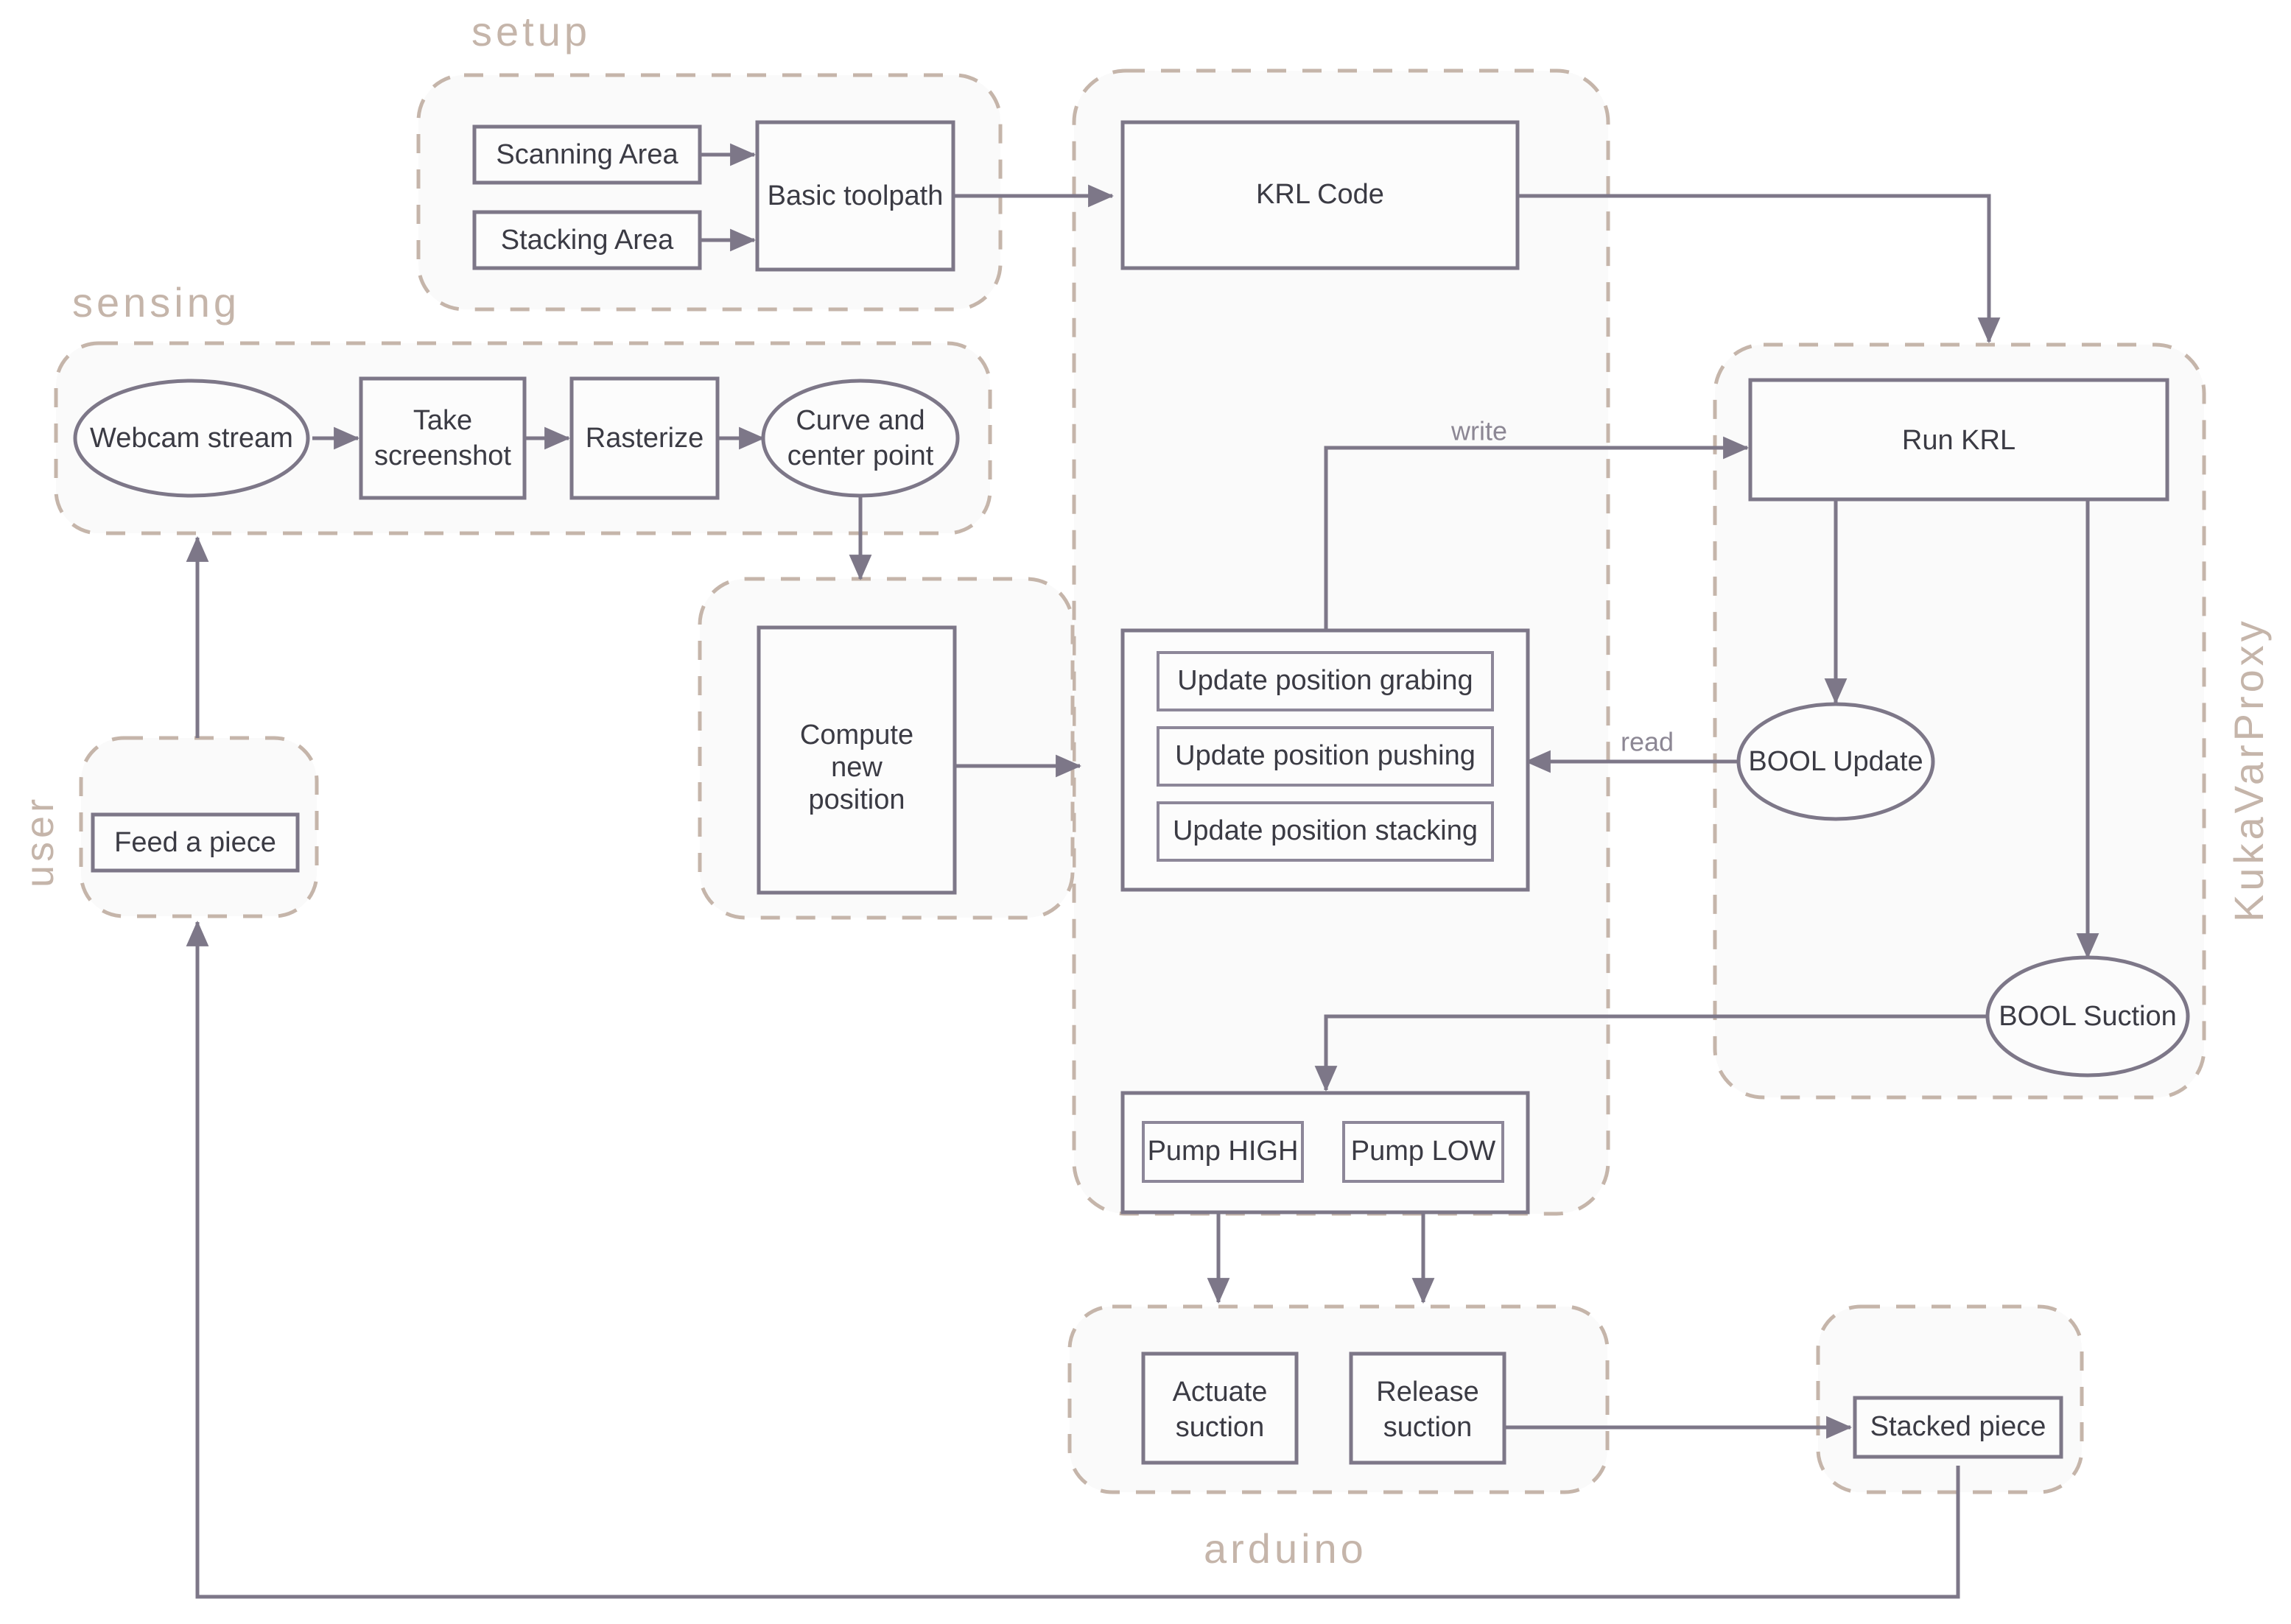  Describe the element at coordinates (531, 32) in the screenshot. I see `group-setup-label: setup` at that location.